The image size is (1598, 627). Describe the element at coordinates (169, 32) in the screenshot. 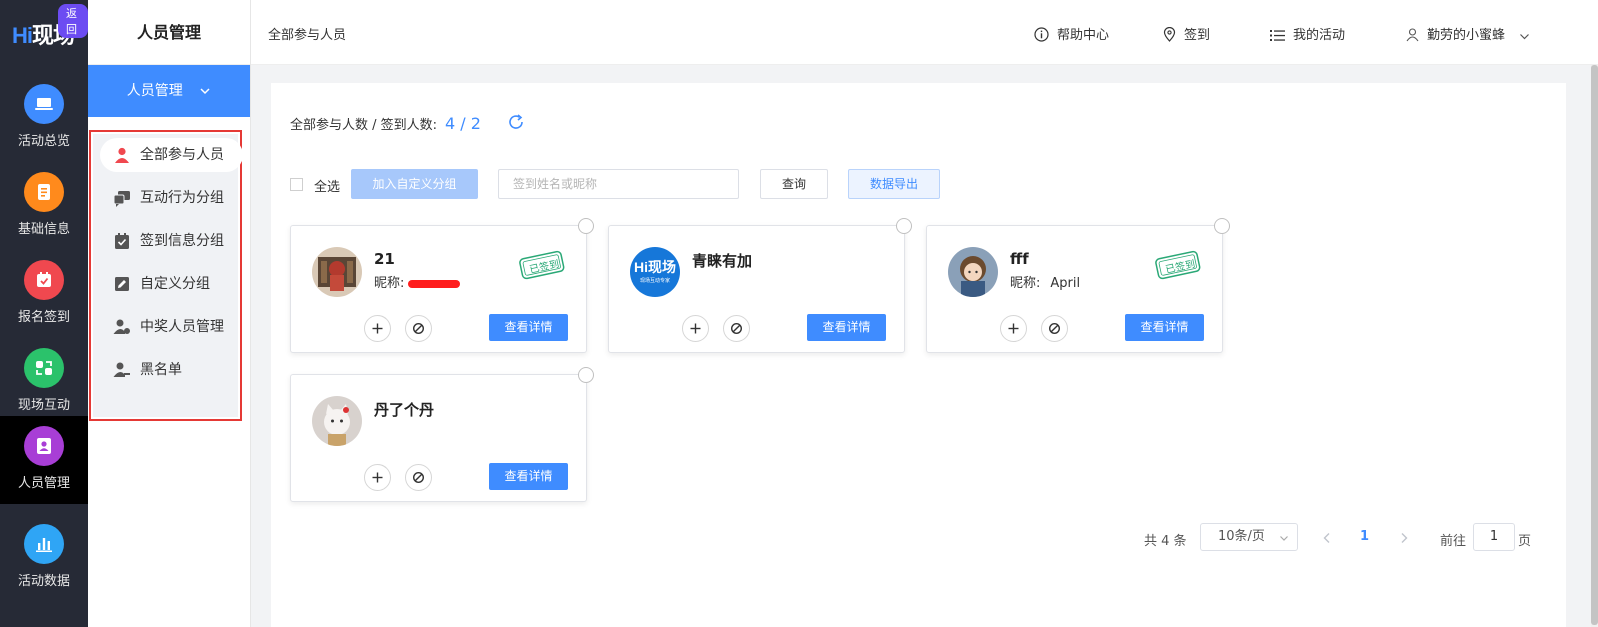

I see `submenu-title: 人员管理` at that location.